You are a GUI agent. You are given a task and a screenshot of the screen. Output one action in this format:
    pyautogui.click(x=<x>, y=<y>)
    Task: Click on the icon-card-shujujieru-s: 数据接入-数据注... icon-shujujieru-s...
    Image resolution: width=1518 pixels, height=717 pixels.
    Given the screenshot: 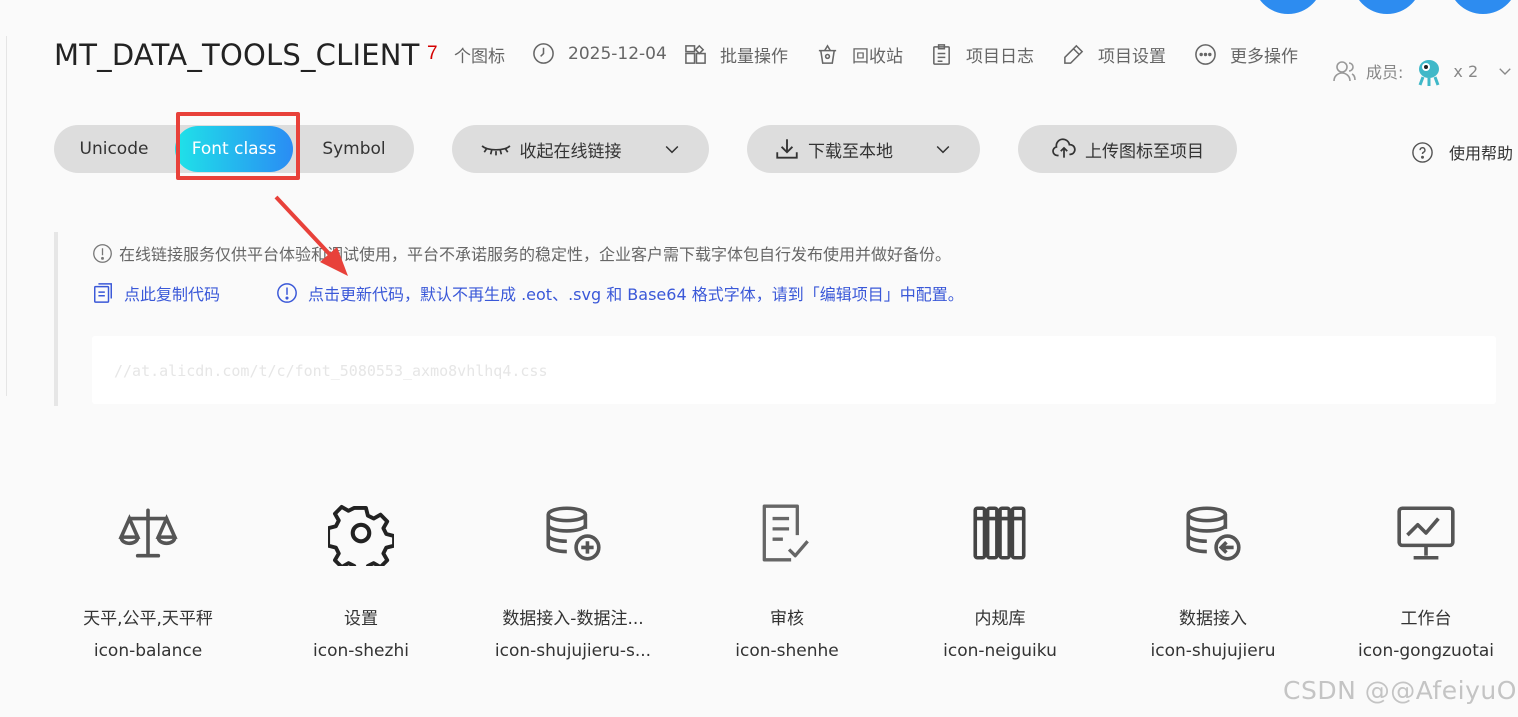 What is the action you would take?
    pyautogui.click(x=573, y=580)
    